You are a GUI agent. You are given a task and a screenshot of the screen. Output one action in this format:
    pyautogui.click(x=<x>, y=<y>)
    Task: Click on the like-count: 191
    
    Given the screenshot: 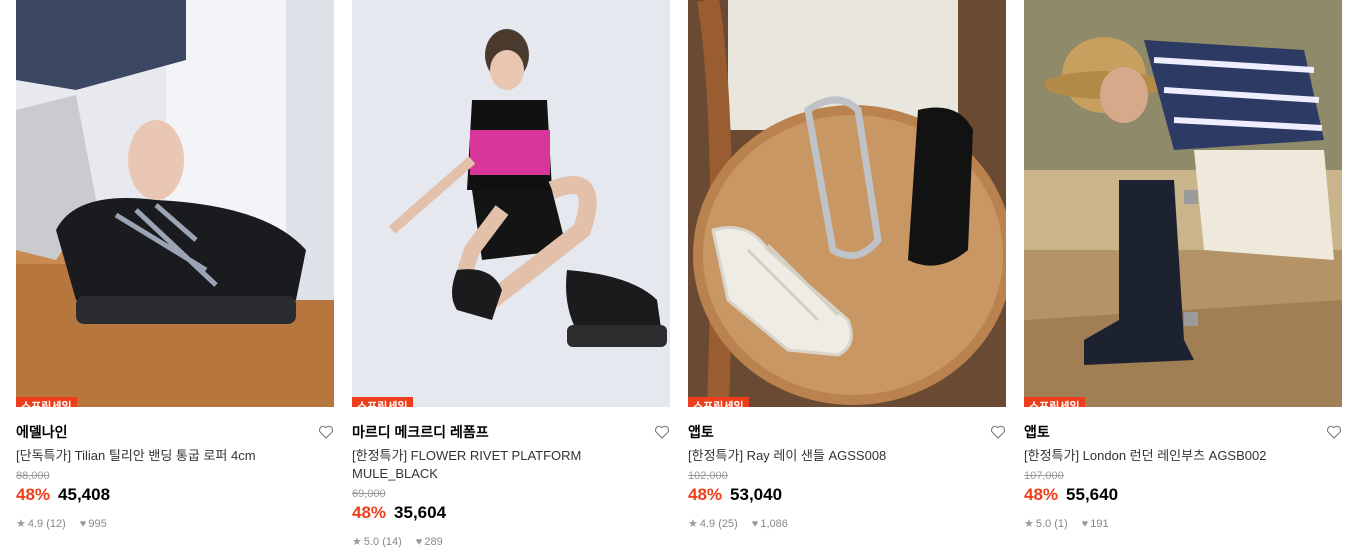 What is the action you would take?
    pyautogui.click(x=1099, y=523)
    